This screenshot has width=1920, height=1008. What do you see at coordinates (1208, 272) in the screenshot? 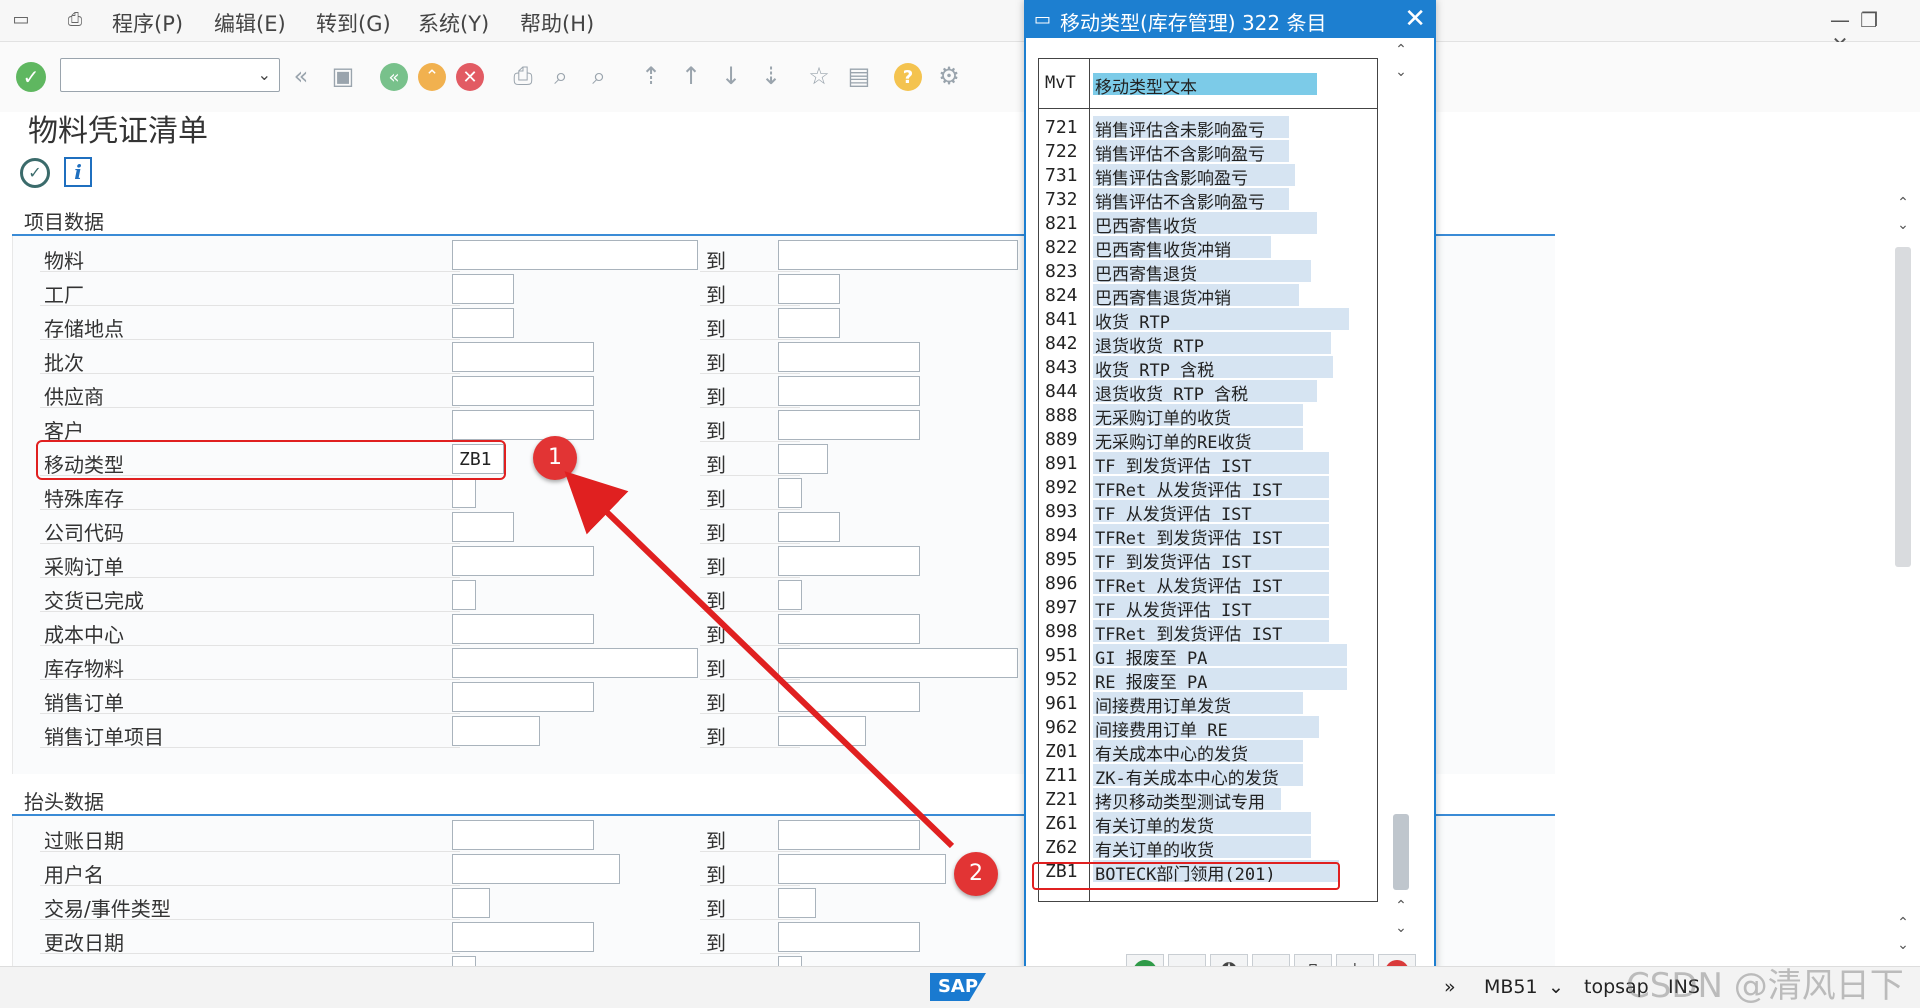
I see `list-item: 823 巴西寄售退货` at bounding box center [1208, 272].